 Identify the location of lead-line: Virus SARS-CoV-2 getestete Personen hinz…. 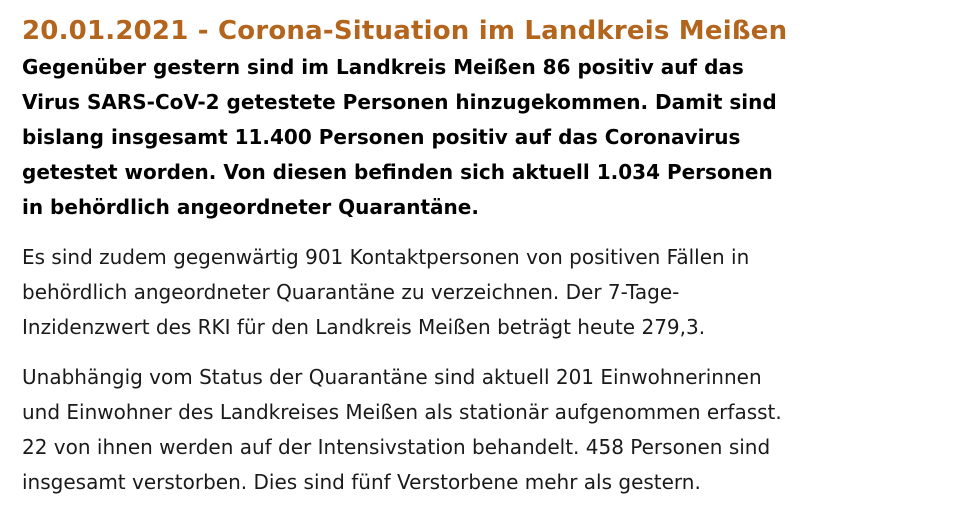
(399, 102).